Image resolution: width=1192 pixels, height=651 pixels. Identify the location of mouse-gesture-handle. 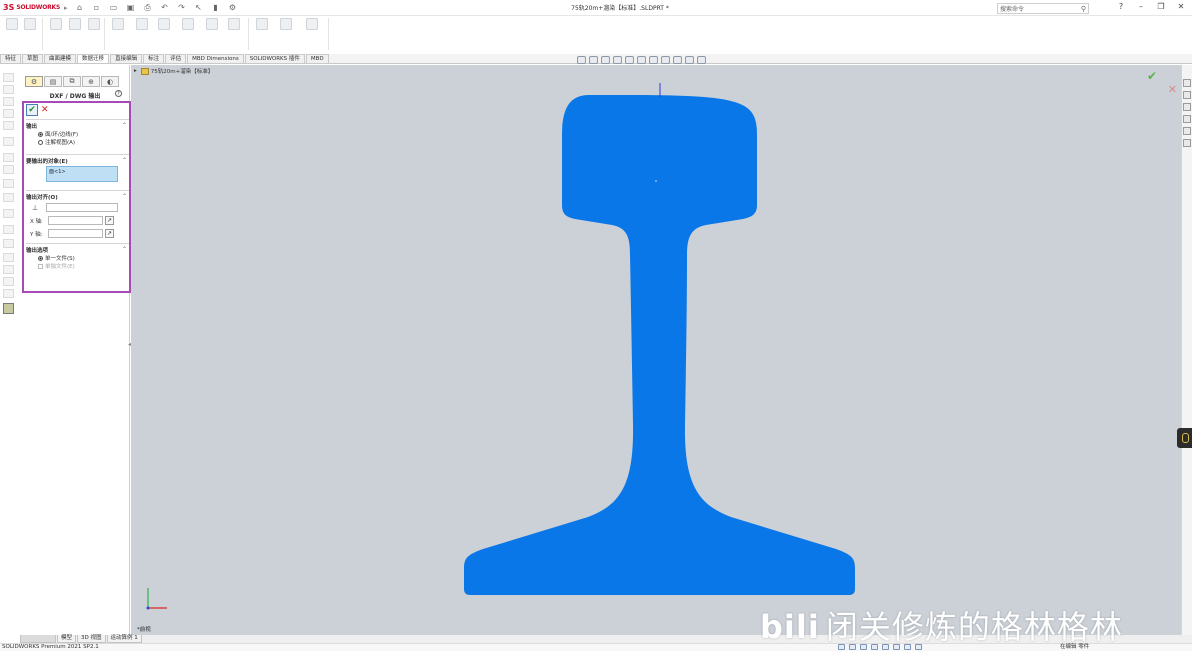
(1184, 438).